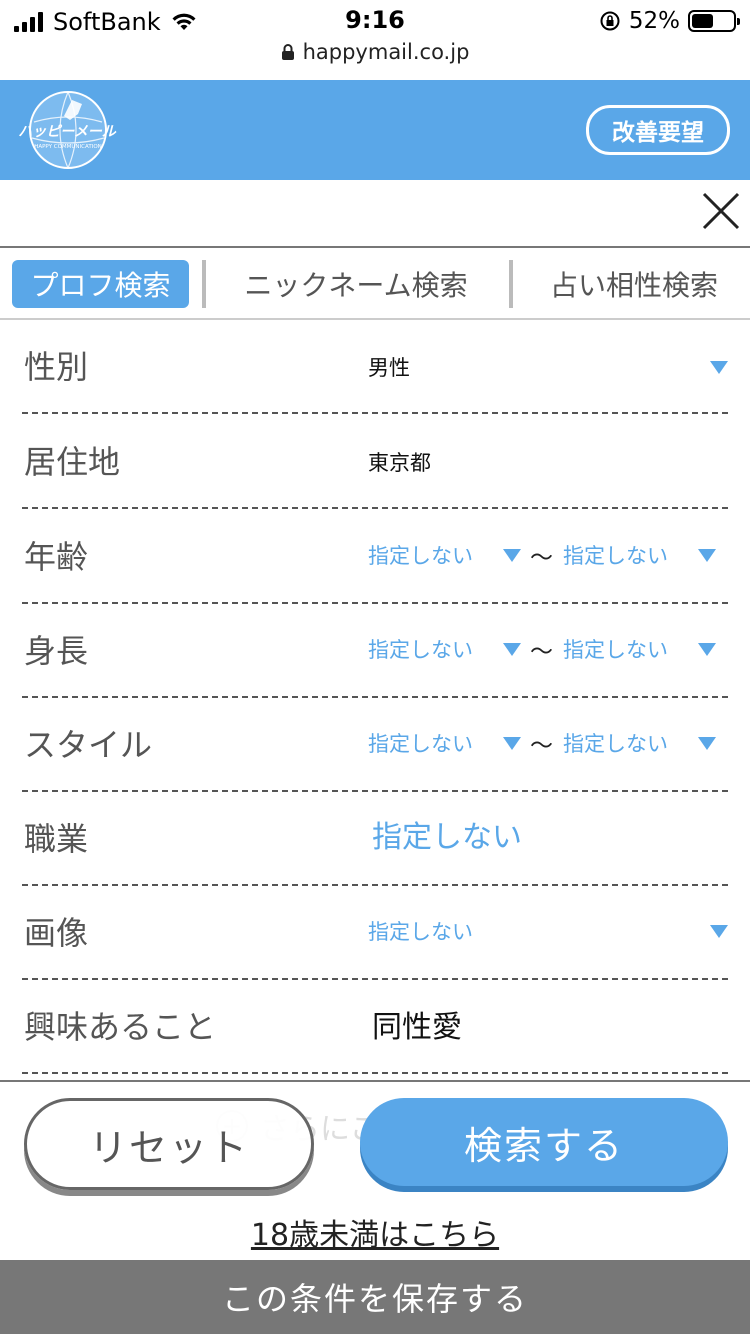 The height and width of the screenshot is (1334, 750). Describe the element at coordinates (375, 1235) in the screenshot. I see `under18-link: 18歳未満はこちら` at that location.